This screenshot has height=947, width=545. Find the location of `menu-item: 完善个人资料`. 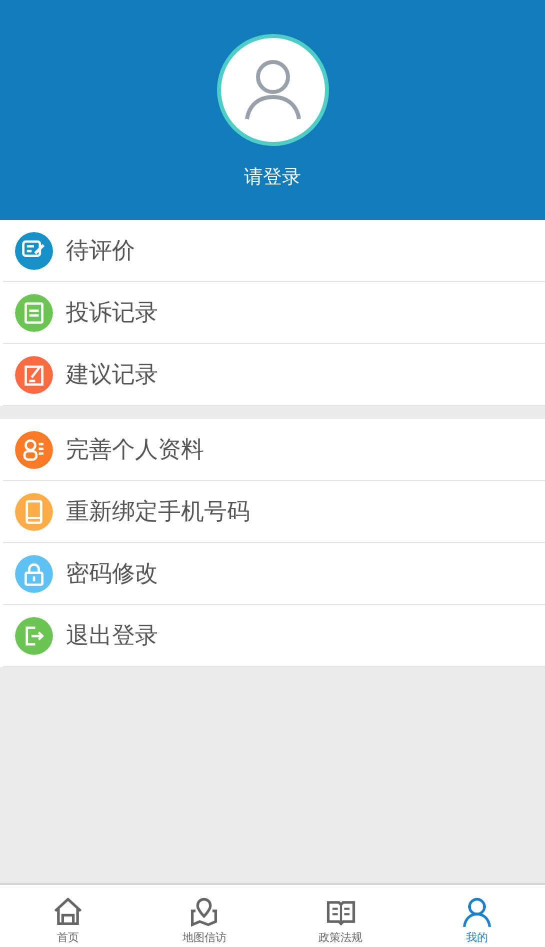

menu-item: 完善个人资料 is located at coordinates (274, 450).